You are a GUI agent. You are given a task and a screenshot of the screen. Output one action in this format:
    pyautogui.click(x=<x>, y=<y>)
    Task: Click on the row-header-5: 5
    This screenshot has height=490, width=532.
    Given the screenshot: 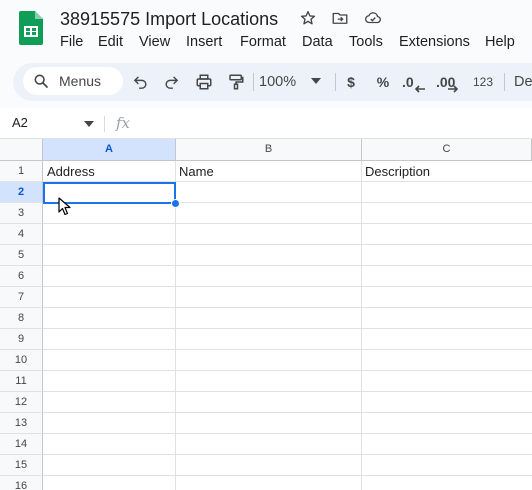 What is the action you would take?
    pyautogui.click(x=21, y=255)
    